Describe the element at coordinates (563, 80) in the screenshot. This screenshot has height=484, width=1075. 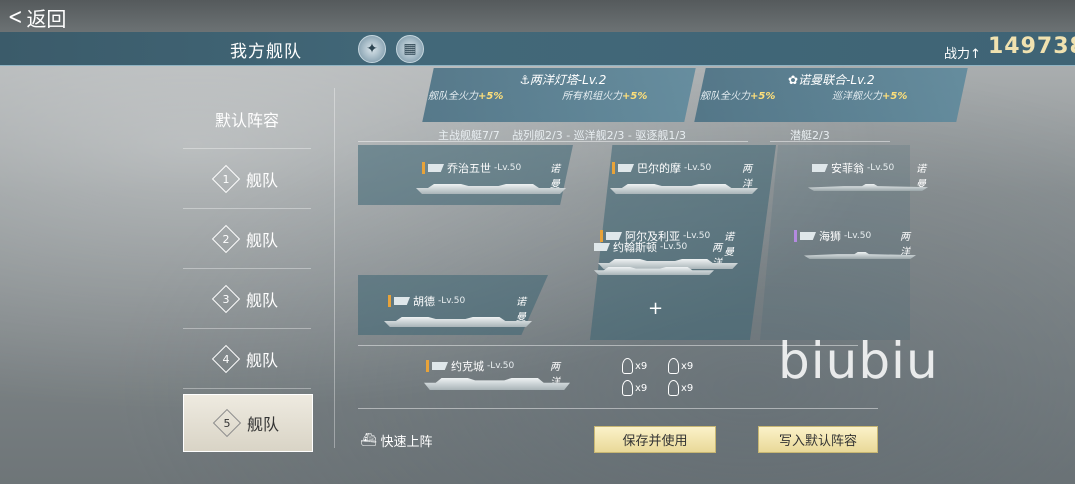
I see `bonus-title: ⚓两洋灯塔-Lv.2` at that location.